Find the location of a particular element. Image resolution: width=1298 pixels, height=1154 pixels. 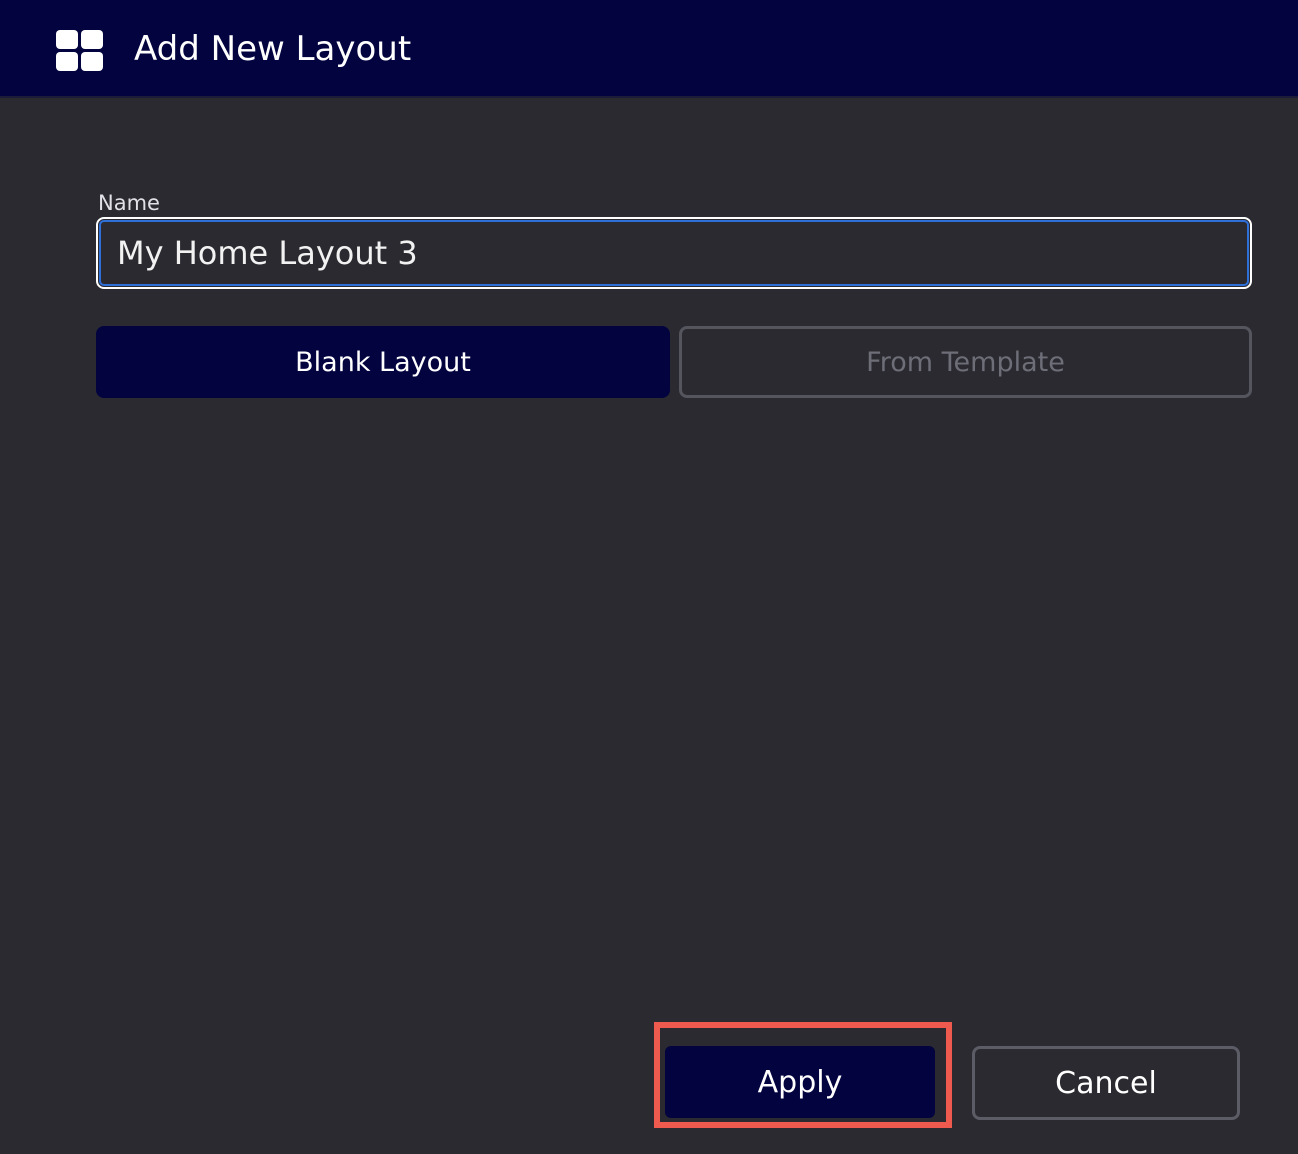

dialog-title: Add New Layout is located at coordinates (273, 49).